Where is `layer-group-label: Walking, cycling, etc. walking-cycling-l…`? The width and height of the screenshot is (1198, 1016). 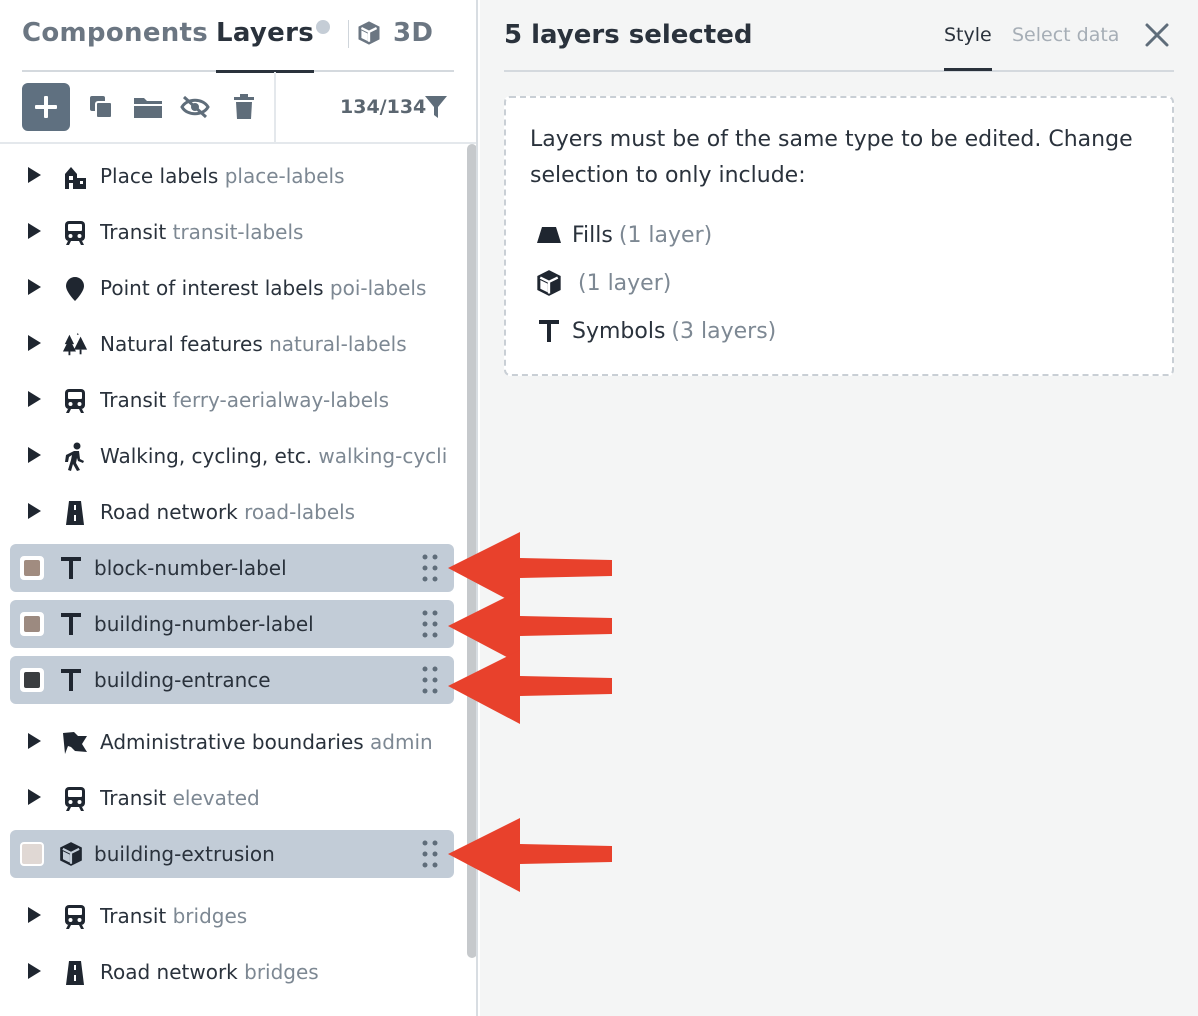
layer-group-label: Walking, cycling, etc. walking-cycling-l… is located at coordinates (274, 456).